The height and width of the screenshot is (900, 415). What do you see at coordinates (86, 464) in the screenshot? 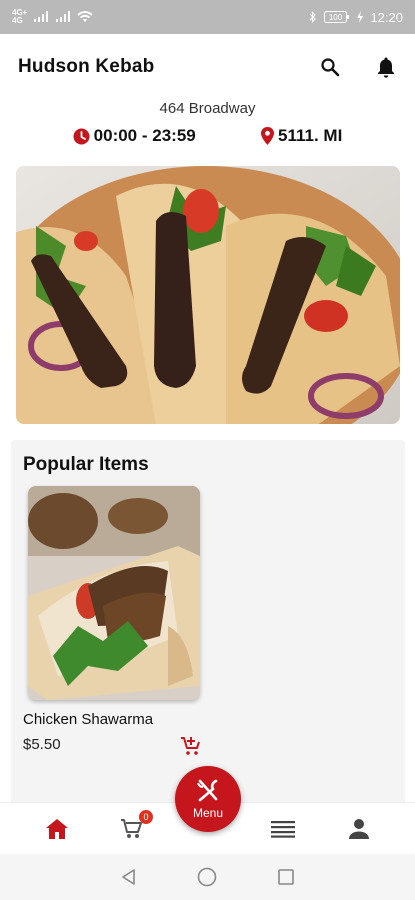
I see `section-title: Popular Items` at bounding box center [86, 464].